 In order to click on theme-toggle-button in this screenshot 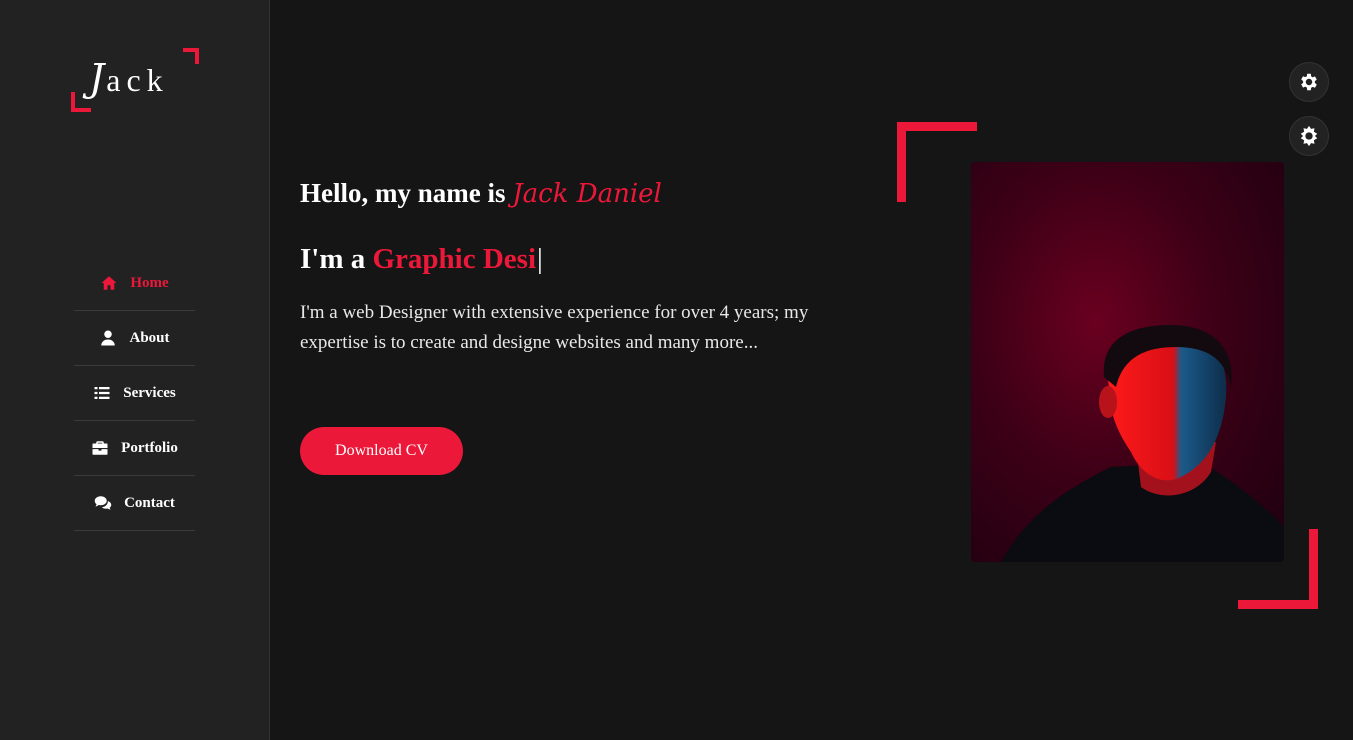, I will do `click(1309, 136)`.